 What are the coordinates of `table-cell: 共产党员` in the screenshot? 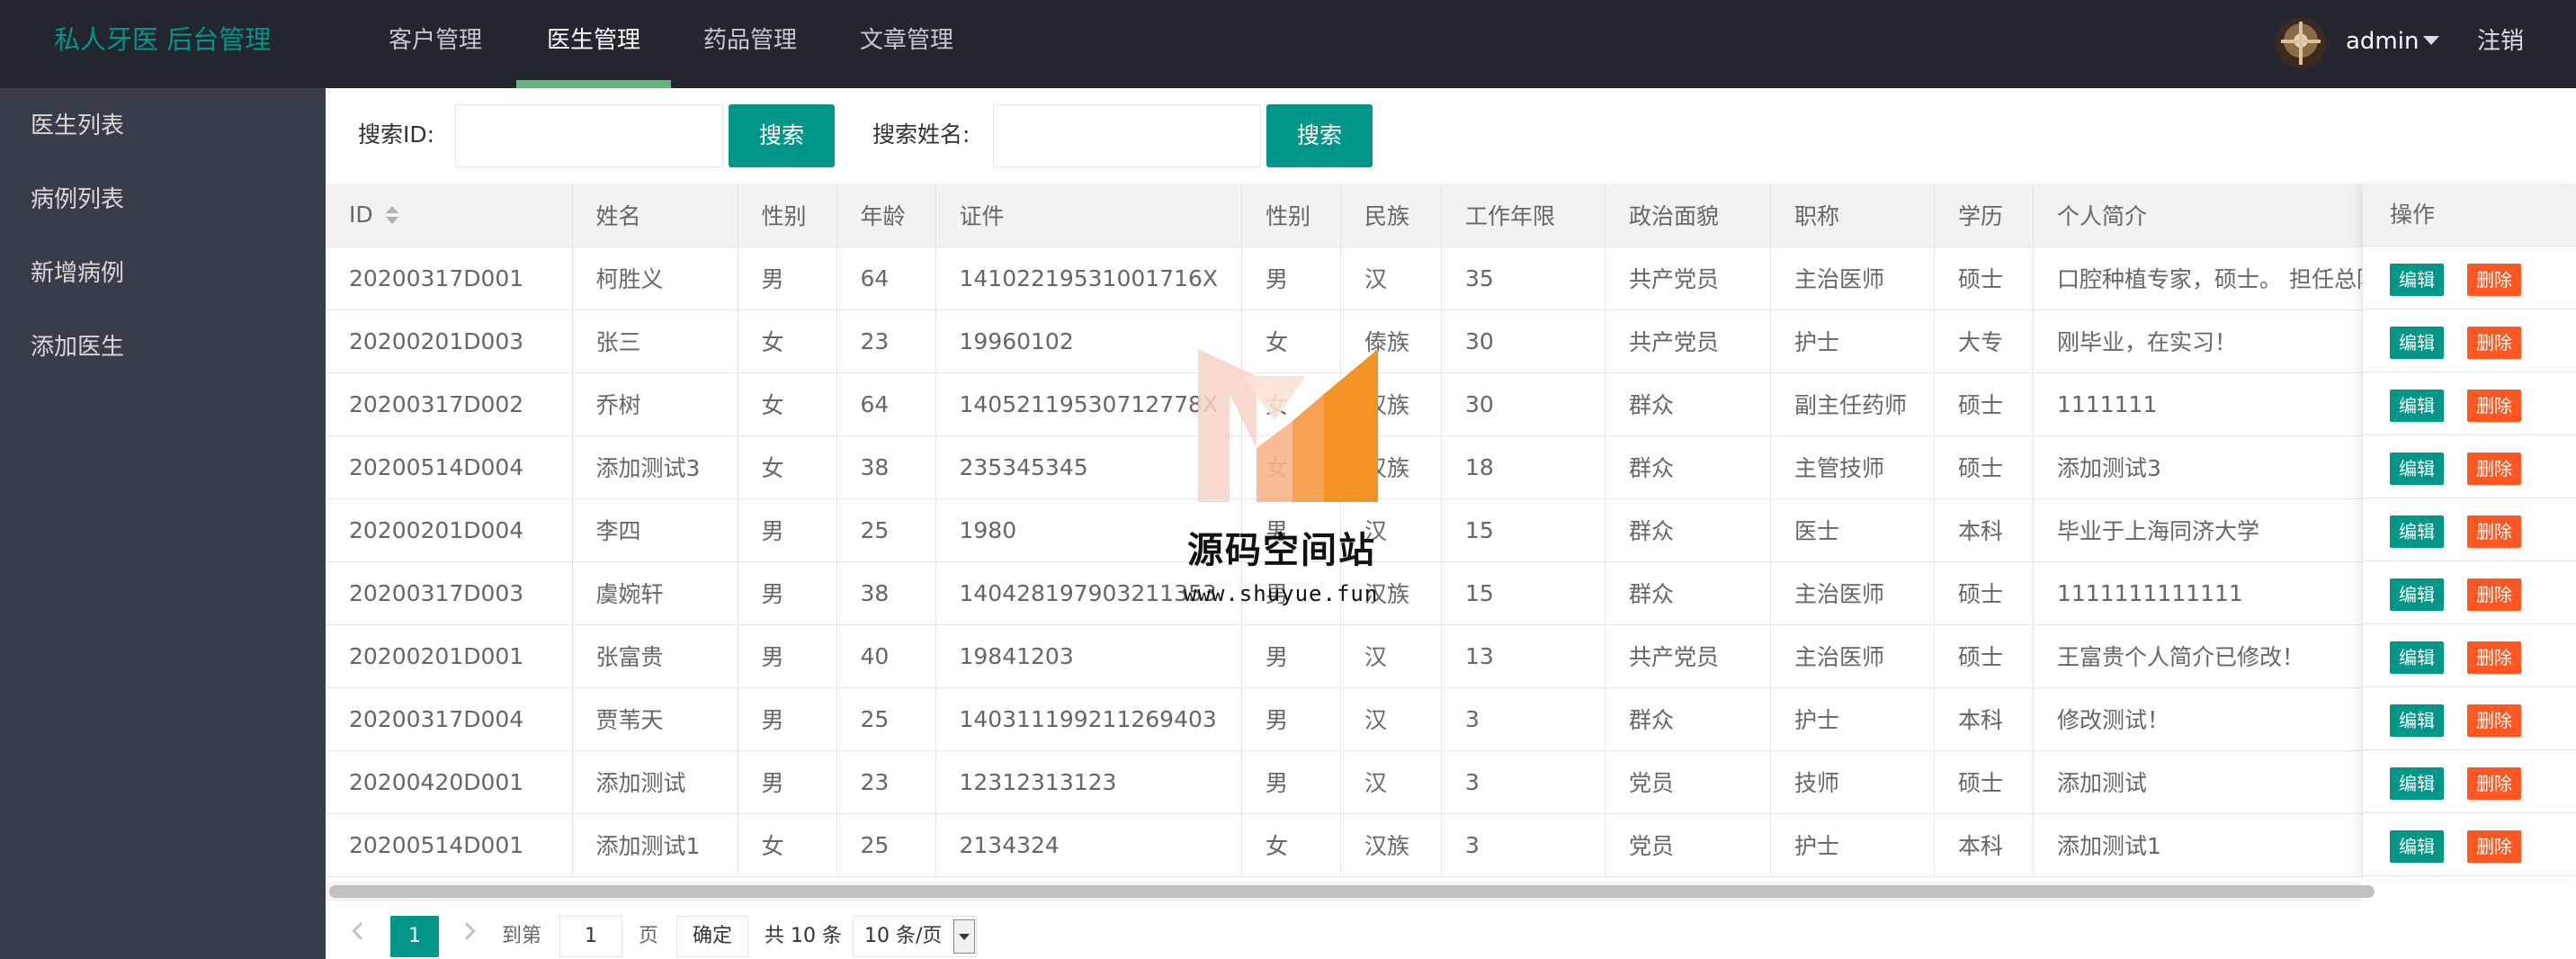 It's located at (1688, 341).